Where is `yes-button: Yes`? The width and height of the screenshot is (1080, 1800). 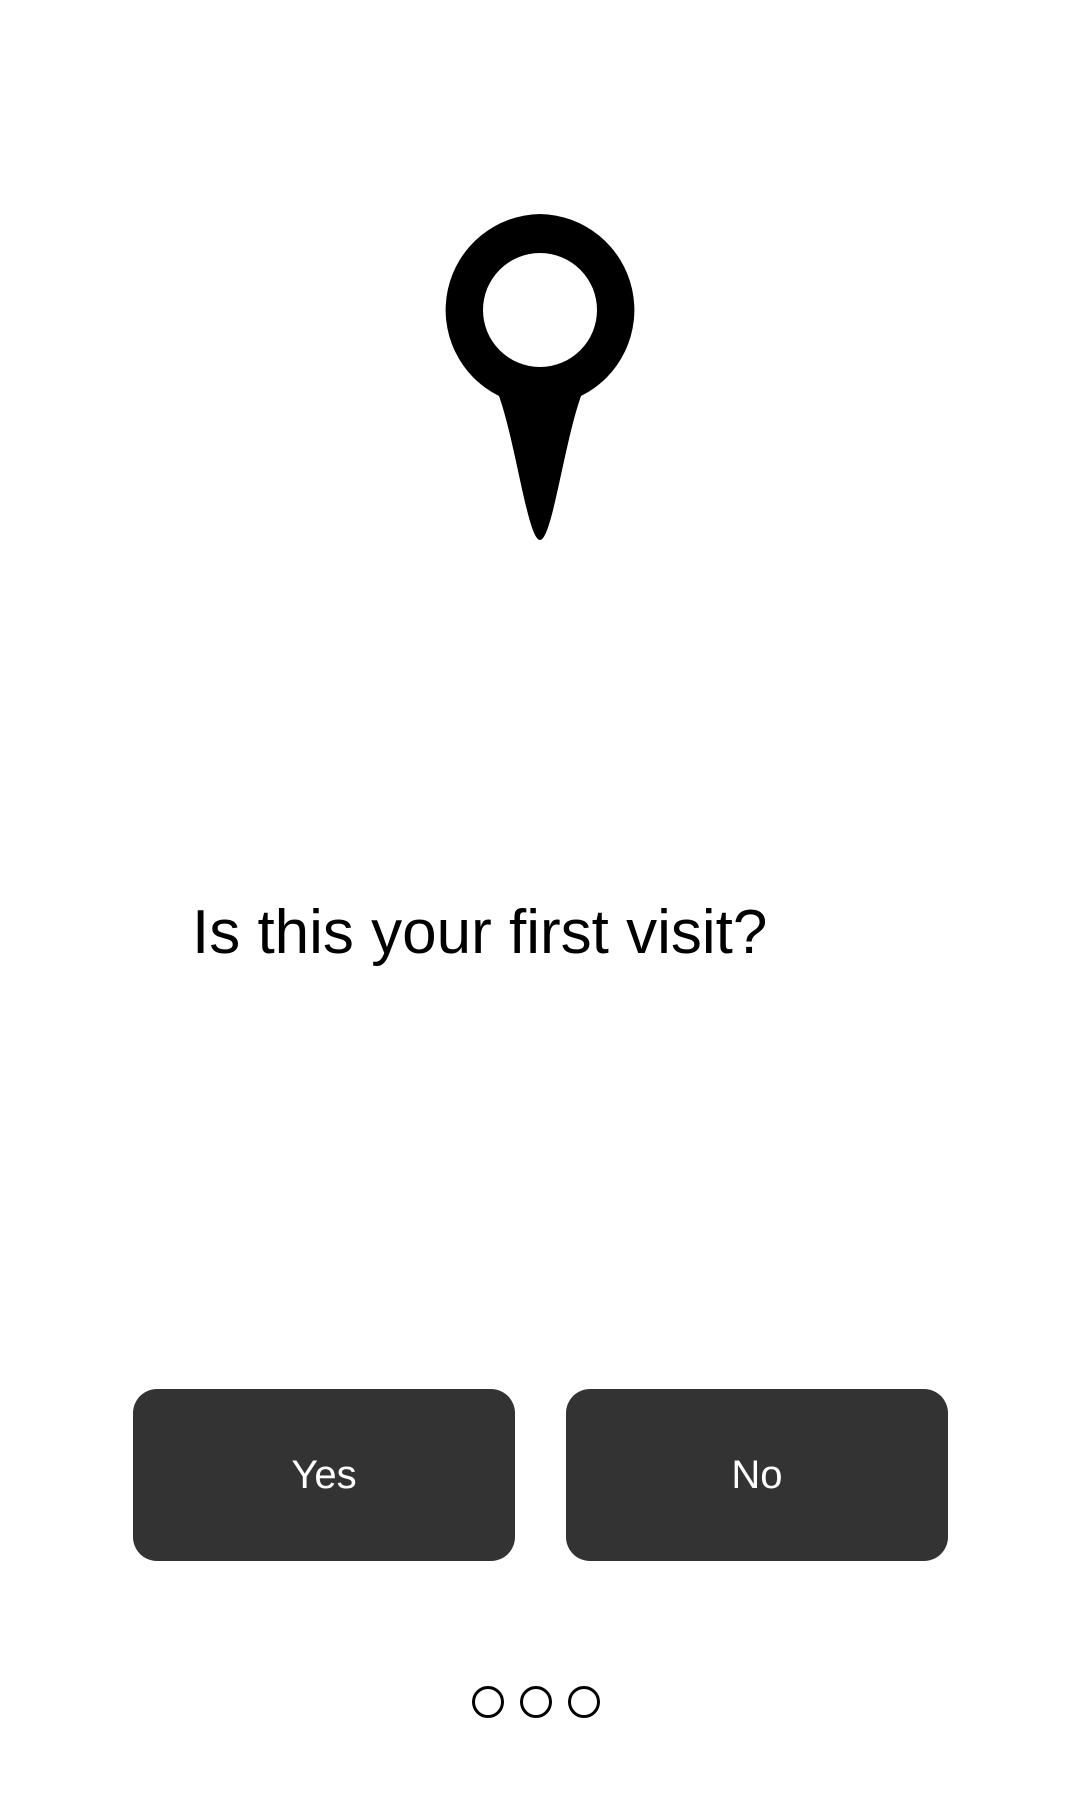 yes-button: Yes is located at coordinates (324, 1475).